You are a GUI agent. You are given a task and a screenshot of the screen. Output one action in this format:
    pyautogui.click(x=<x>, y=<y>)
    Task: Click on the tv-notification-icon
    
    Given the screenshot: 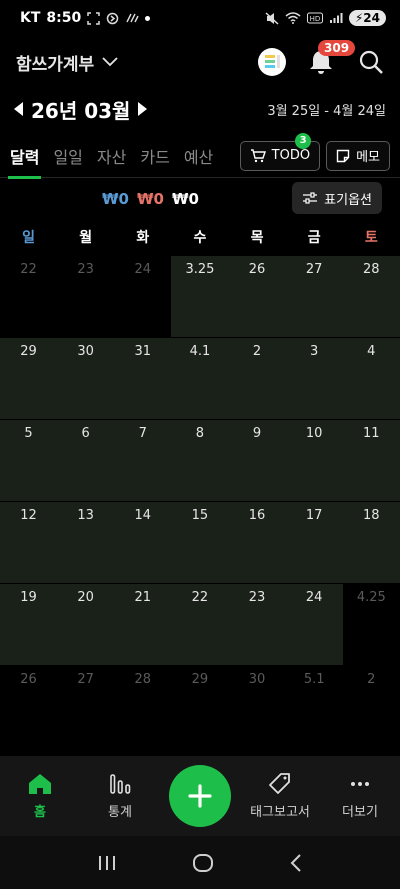 What is the action you would take?
    pyautogui.click(x=132, y=18)
    